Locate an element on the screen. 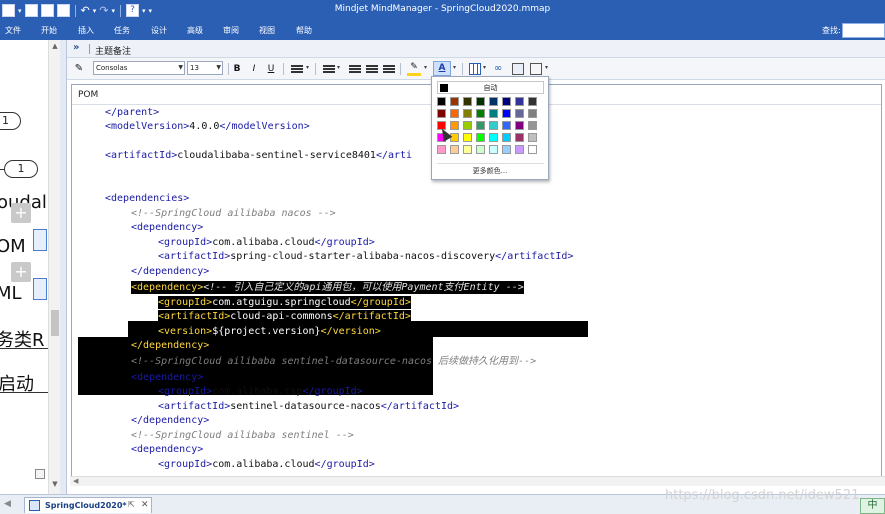 The height and width of the screenshot is (514, 885). tab-view: 视图 is located at coordinates (267, 30).